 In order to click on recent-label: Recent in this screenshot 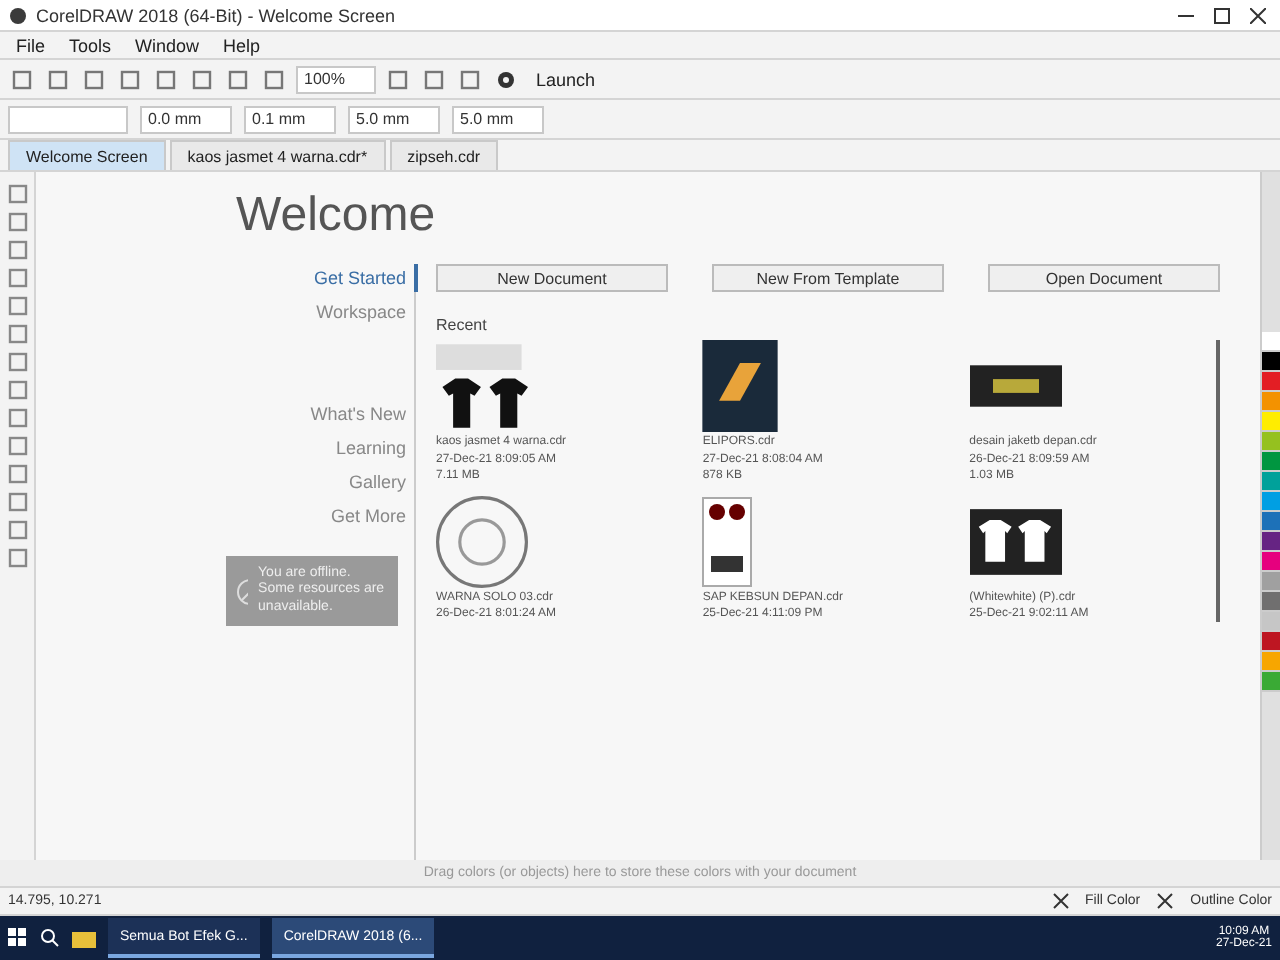, I will do `click(462, 325)`.